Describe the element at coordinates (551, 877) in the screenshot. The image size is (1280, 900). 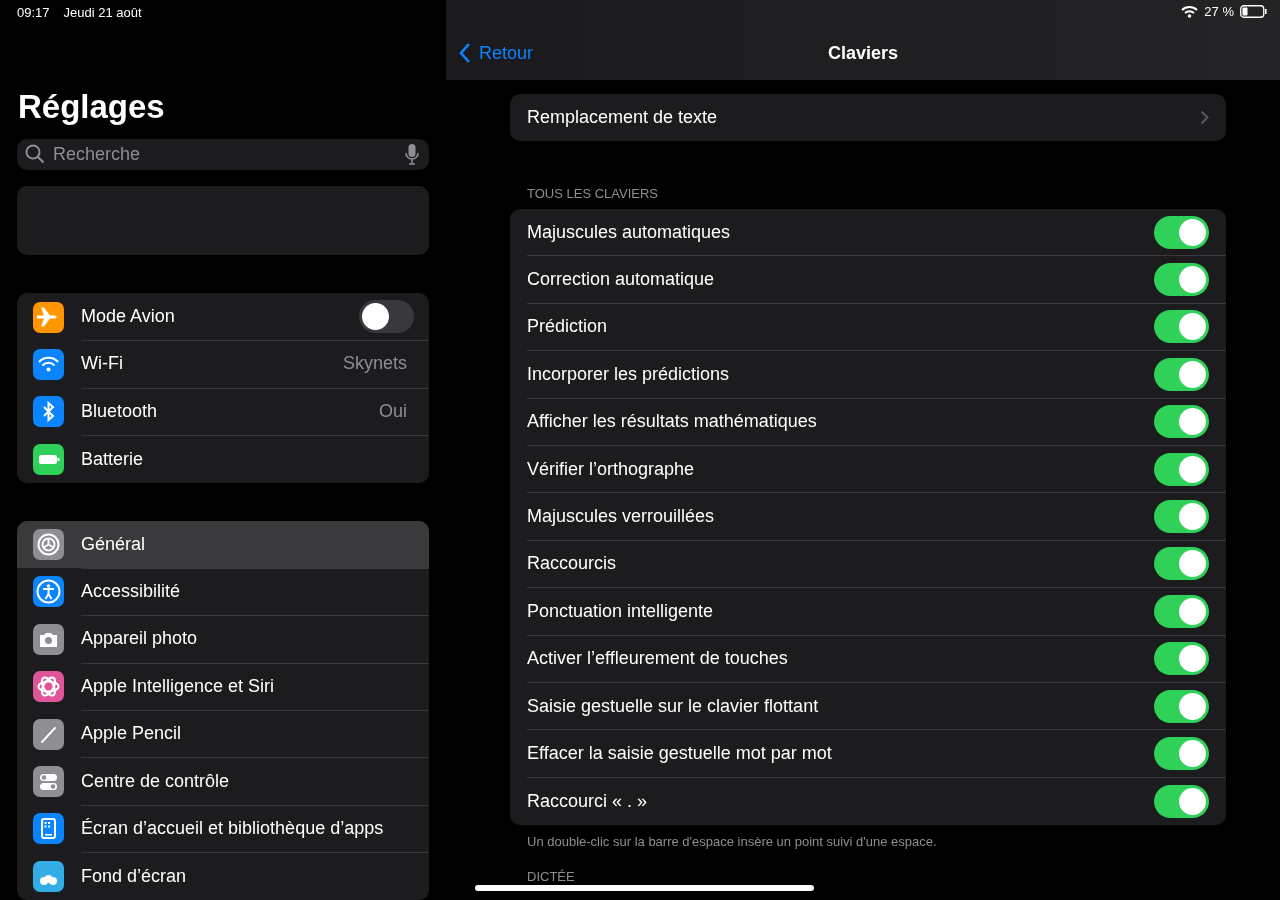
I see `section-header: DICTÉE` at that location.